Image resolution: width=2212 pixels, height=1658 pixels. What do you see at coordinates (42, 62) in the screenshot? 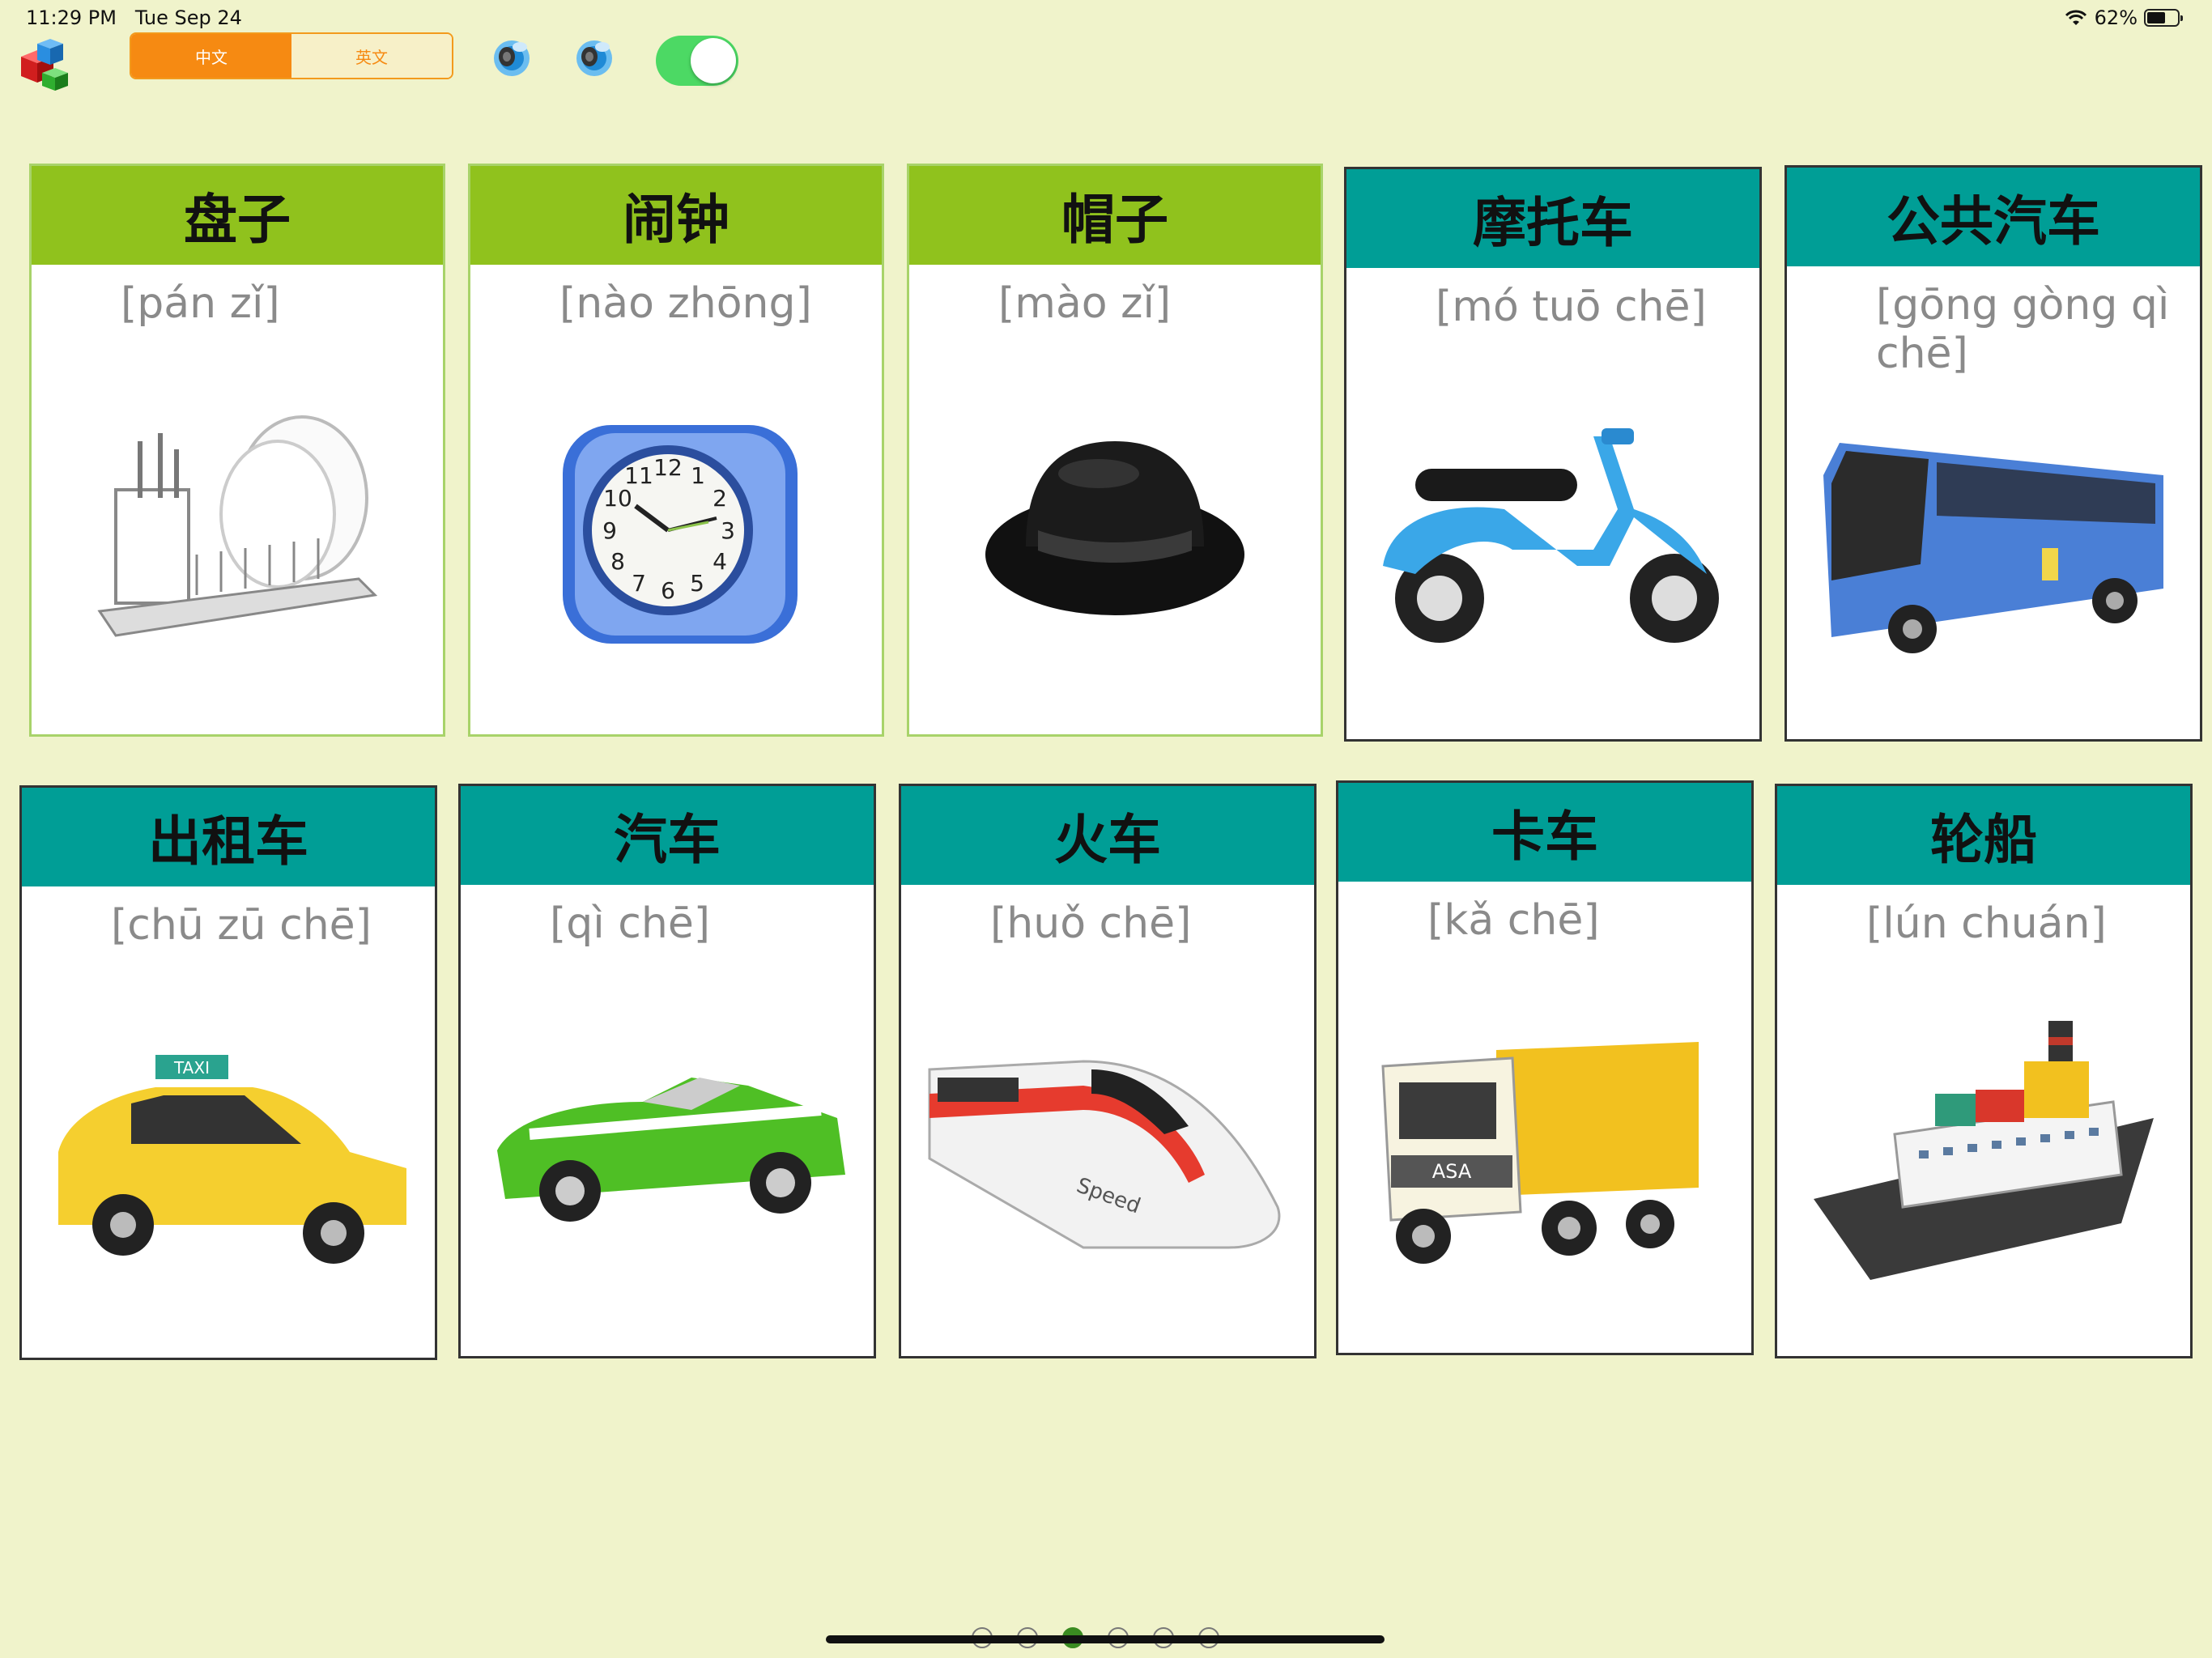
I see `cubes-logo-icon` at bounding box center [42, 62].